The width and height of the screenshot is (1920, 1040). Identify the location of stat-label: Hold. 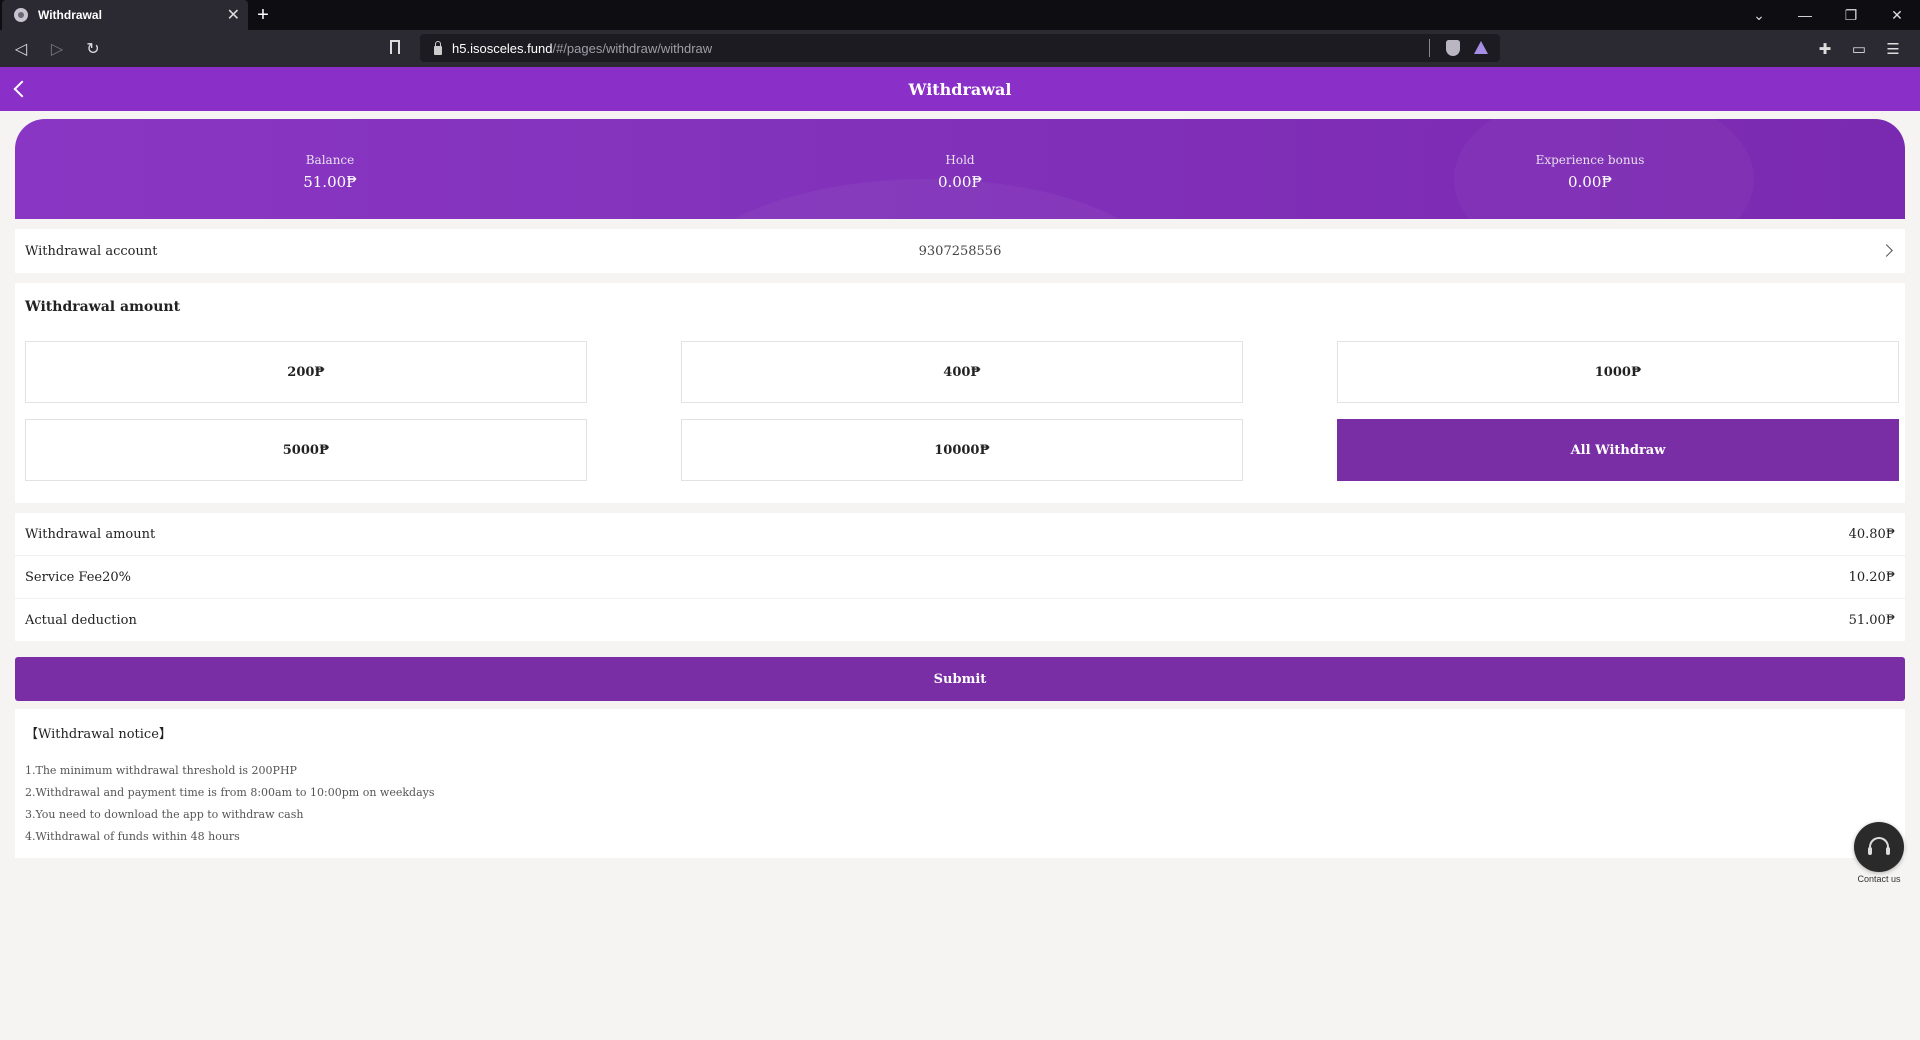
(960, 160).